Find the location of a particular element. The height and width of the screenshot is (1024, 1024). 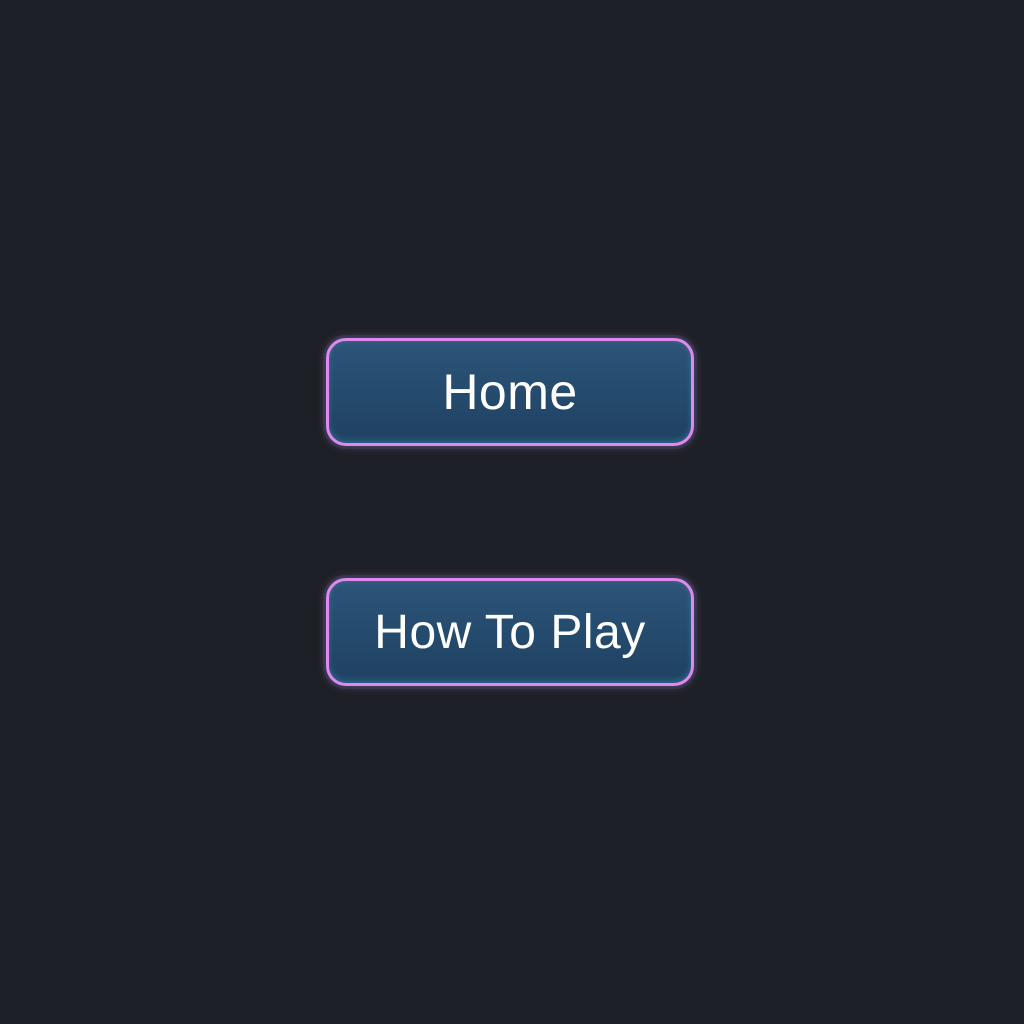

home-button: Home is located at coordinates (510, 392).